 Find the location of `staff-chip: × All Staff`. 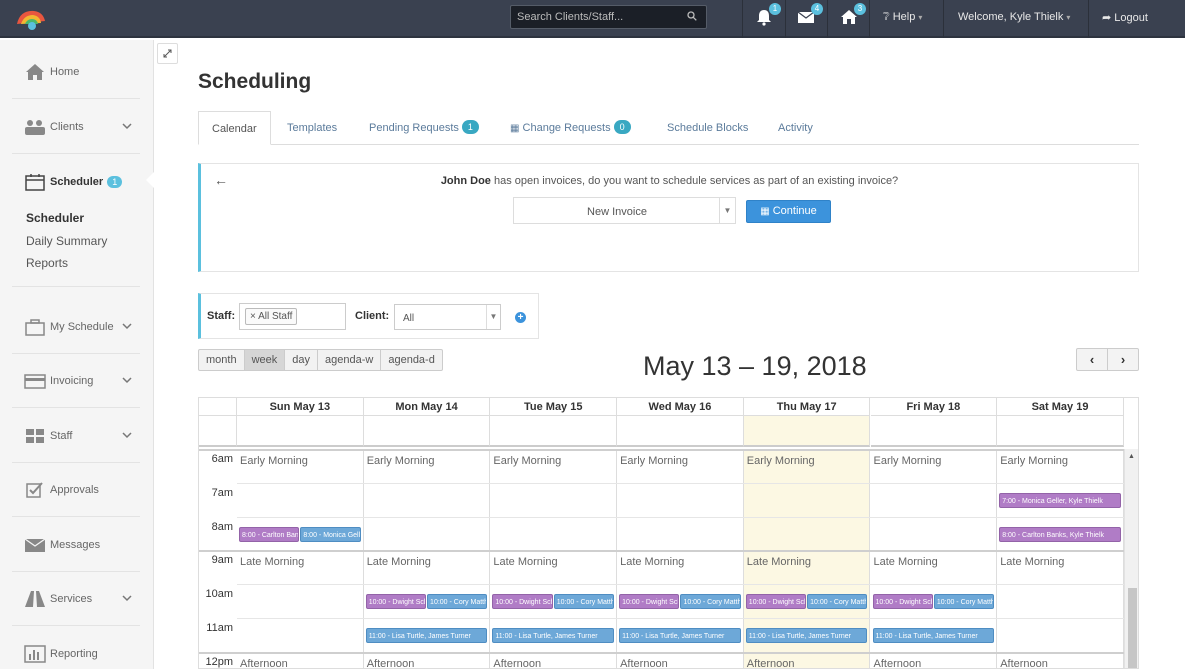

staff-chip: × All Staff is located at coordinates (271, 316).